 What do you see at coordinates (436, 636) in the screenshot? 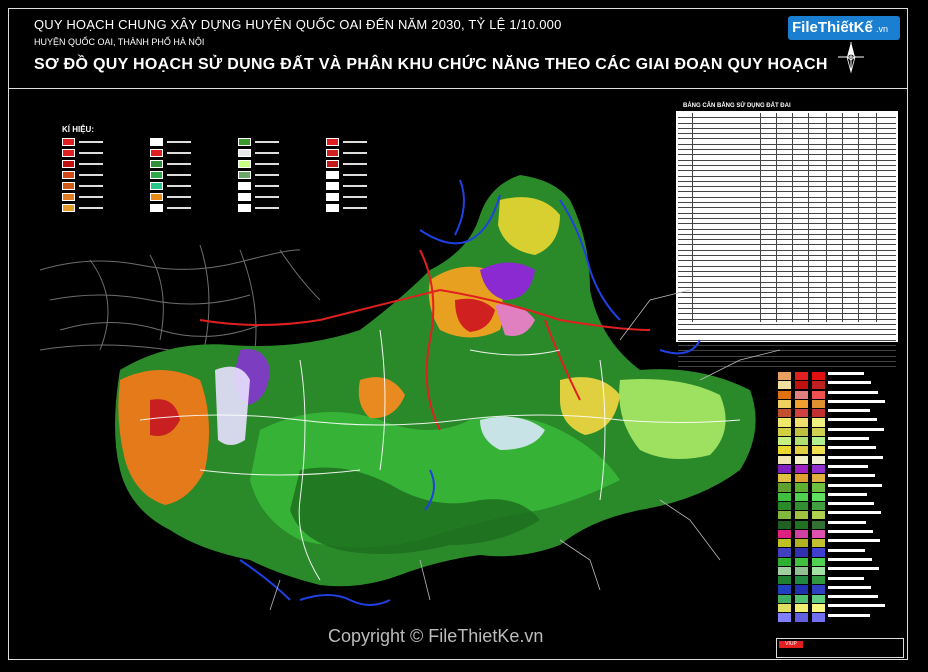
I see `copyright-watermark: Copyright © FileThietKe.vn` at bounding box center [436, 636].